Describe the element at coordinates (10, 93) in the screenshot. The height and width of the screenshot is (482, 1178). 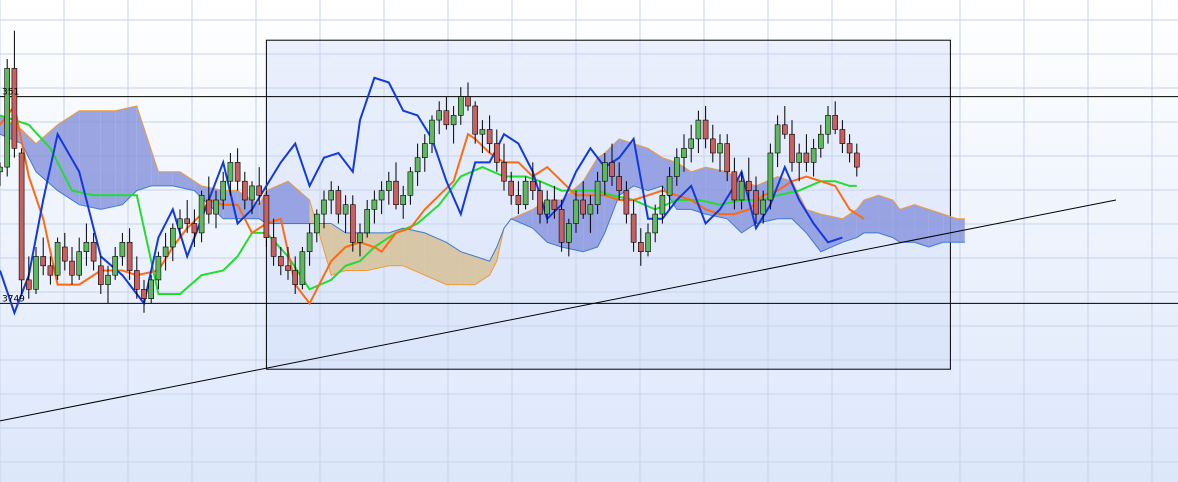
I see `price-label: 351` at that location.